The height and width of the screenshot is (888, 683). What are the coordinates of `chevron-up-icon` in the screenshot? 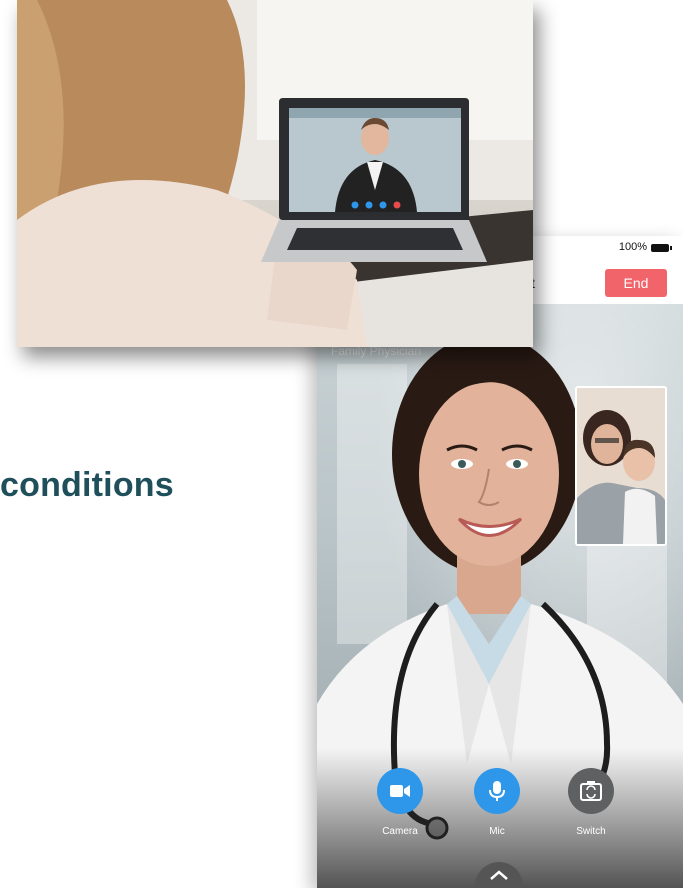 It's located at (499, 875).